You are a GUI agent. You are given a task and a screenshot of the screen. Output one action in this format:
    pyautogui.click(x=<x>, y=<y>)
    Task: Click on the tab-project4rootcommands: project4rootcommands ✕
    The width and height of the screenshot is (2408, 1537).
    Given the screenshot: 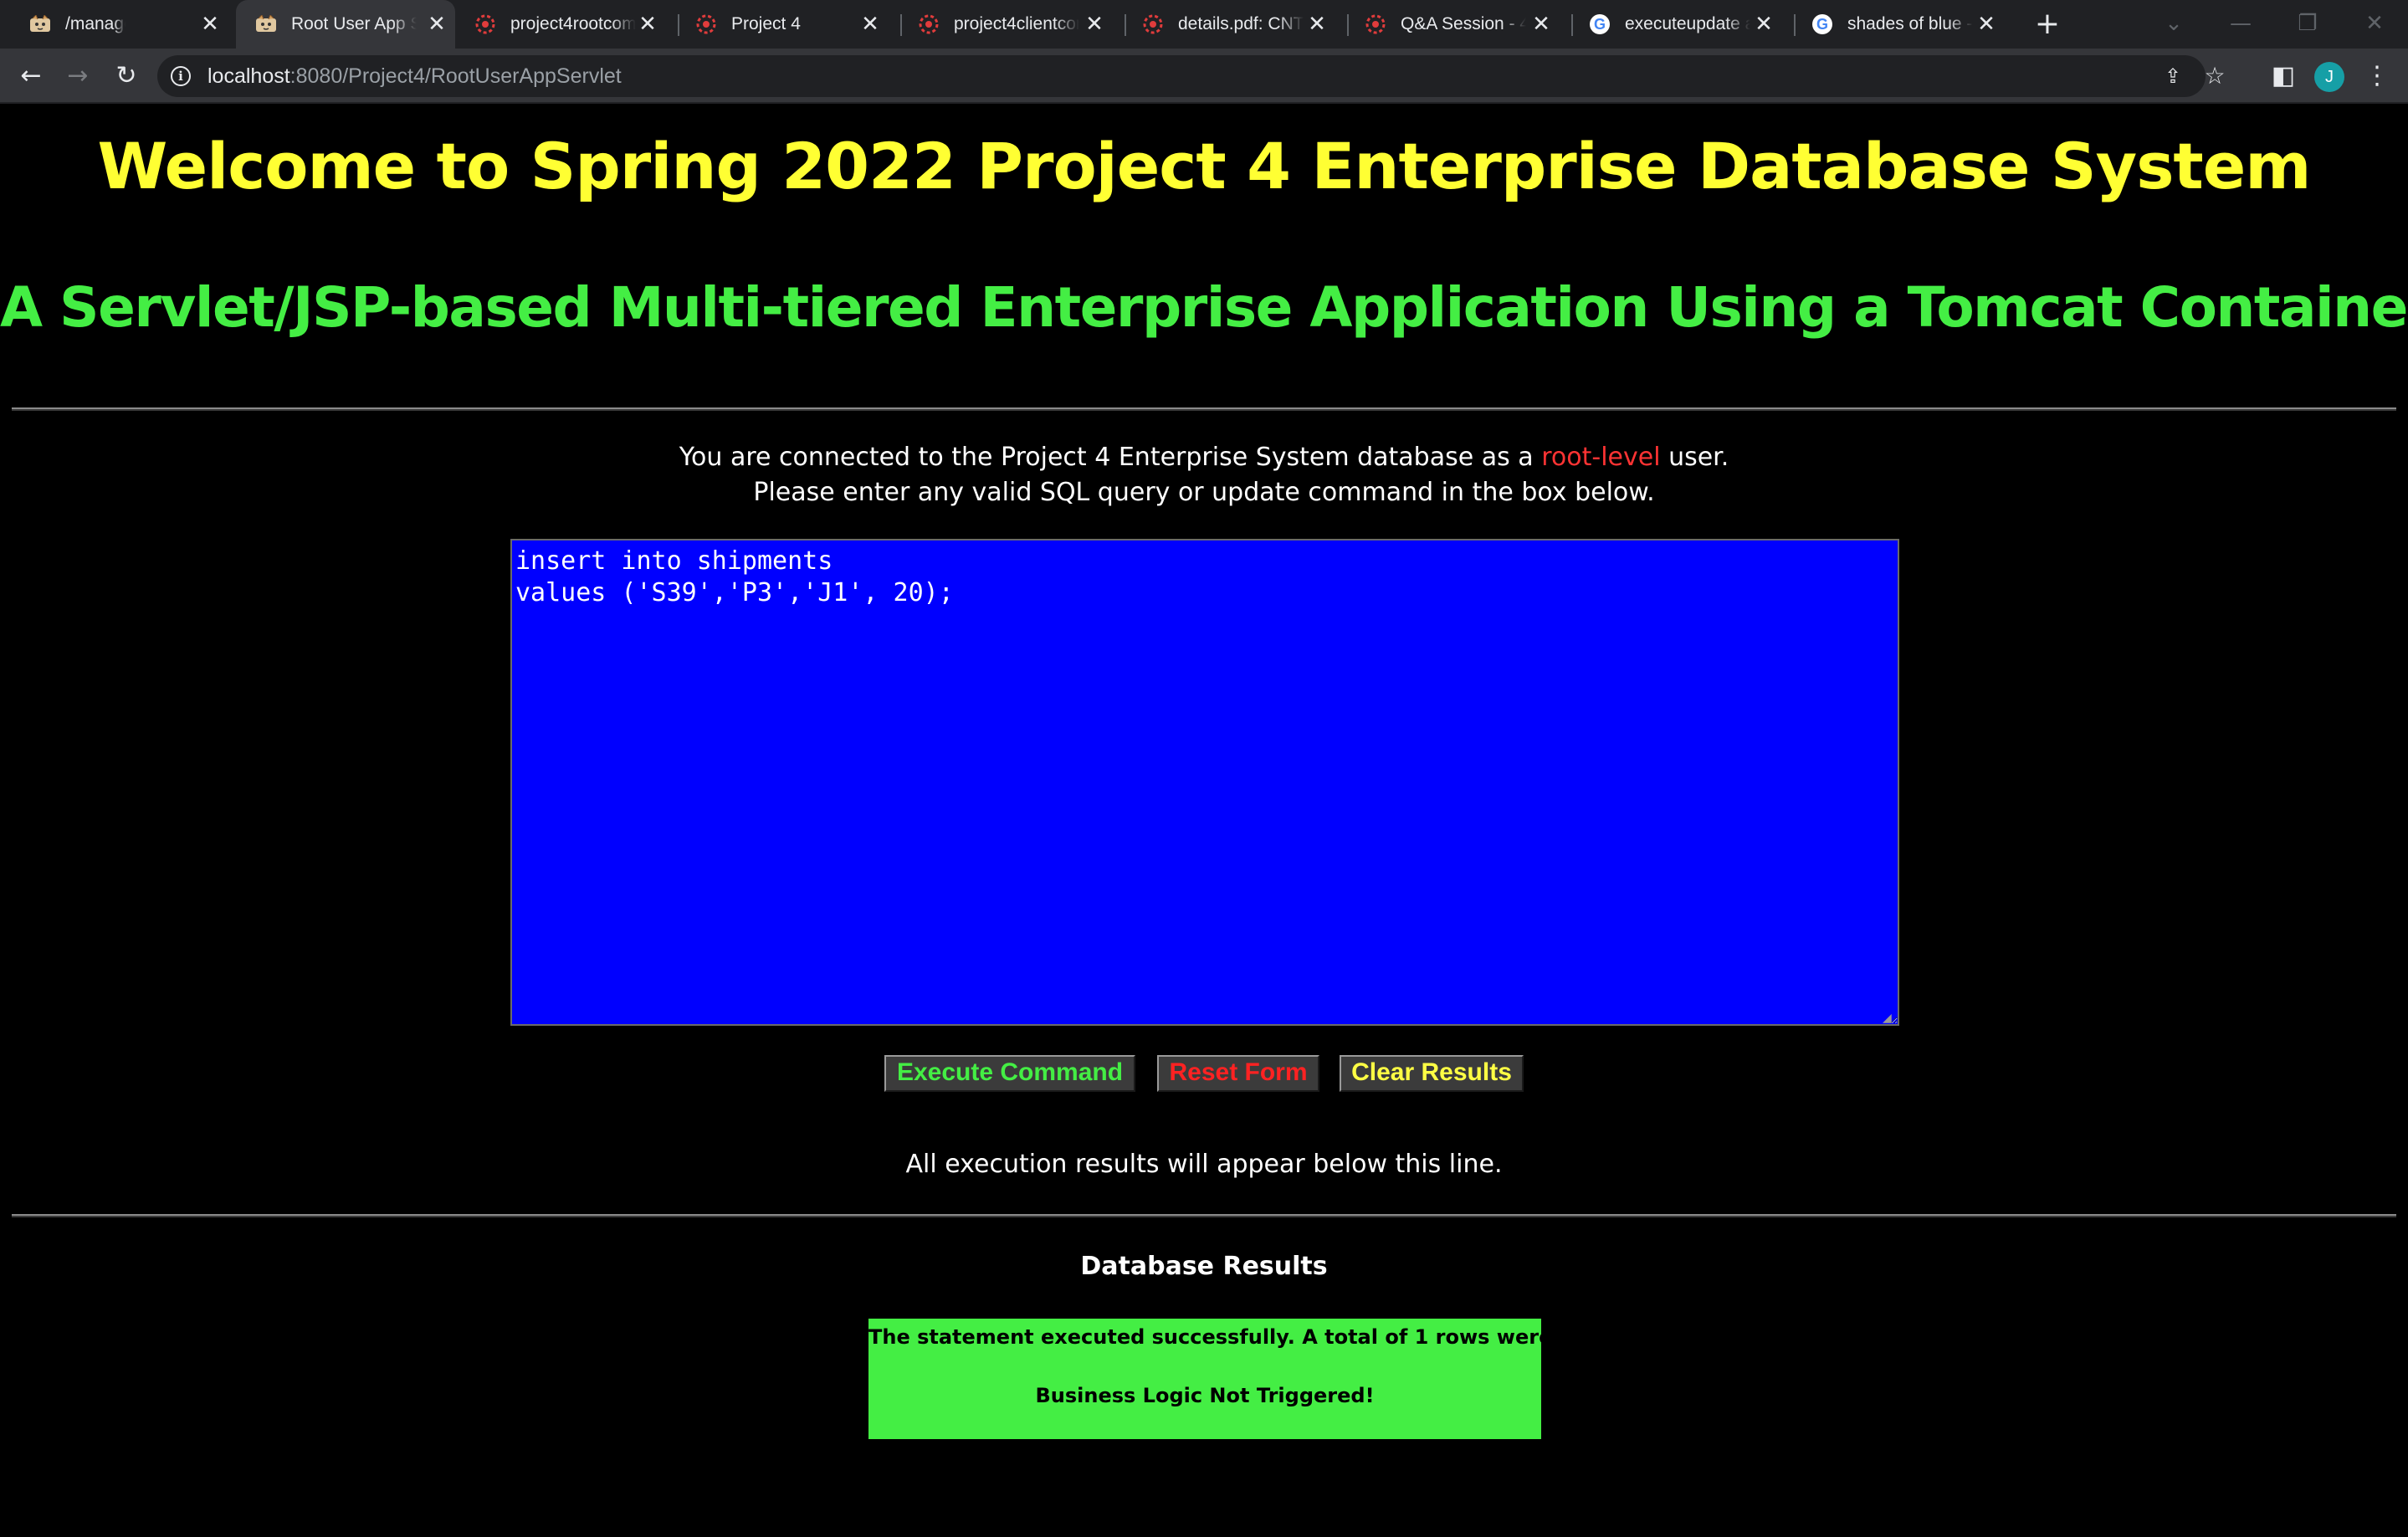 What is the action you would take?
    pyautogui.click(x=568, y=24)
    